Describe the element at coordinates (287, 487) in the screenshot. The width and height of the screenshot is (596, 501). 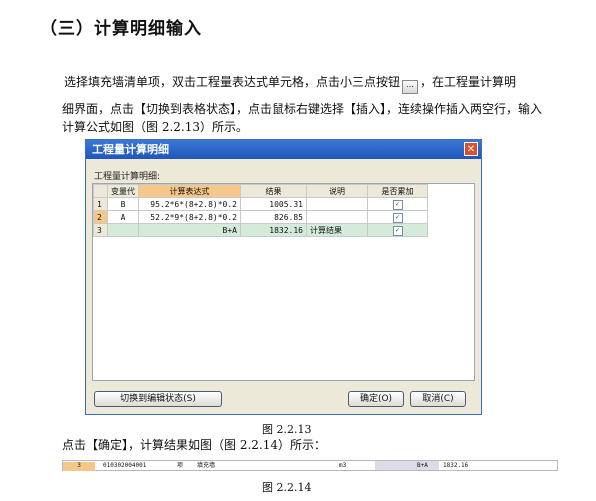
I see `figure-caption-2-2-14: 图 2.2.14` at that location.